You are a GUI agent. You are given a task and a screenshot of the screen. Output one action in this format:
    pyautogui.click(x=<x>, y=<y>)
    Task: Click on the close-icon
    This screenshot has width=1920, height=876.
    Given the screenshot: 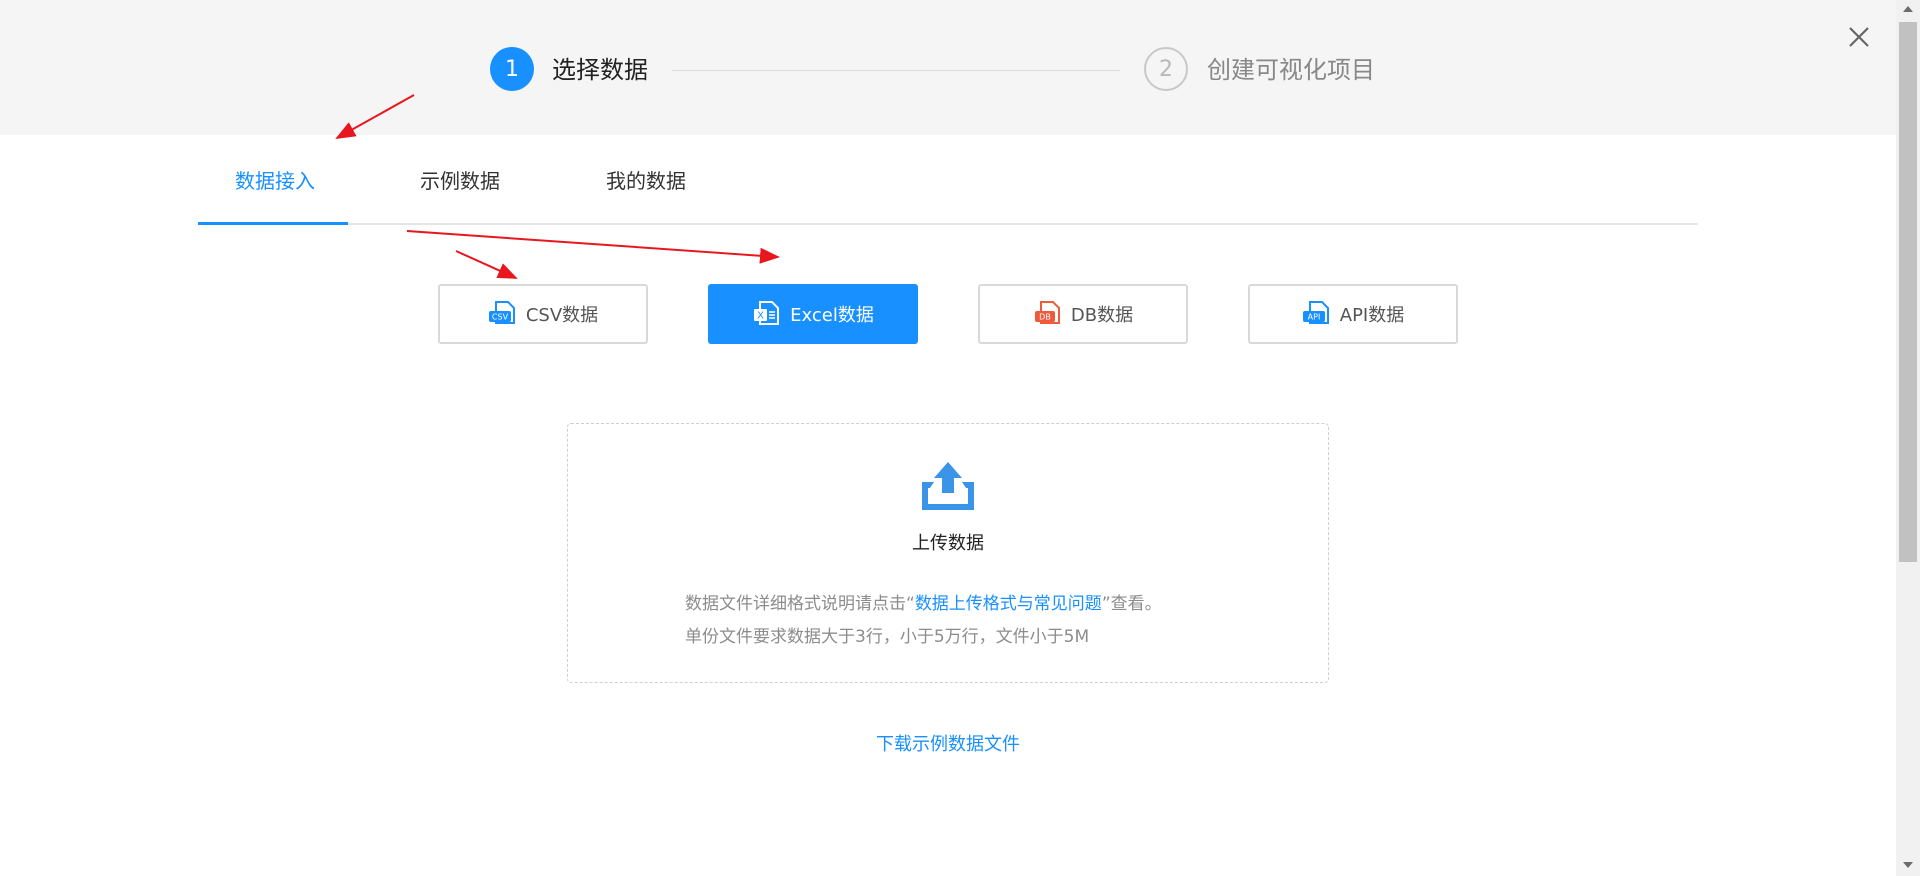 What is the action you would take?
    pyautogui.click(x=1859, y=37)
    